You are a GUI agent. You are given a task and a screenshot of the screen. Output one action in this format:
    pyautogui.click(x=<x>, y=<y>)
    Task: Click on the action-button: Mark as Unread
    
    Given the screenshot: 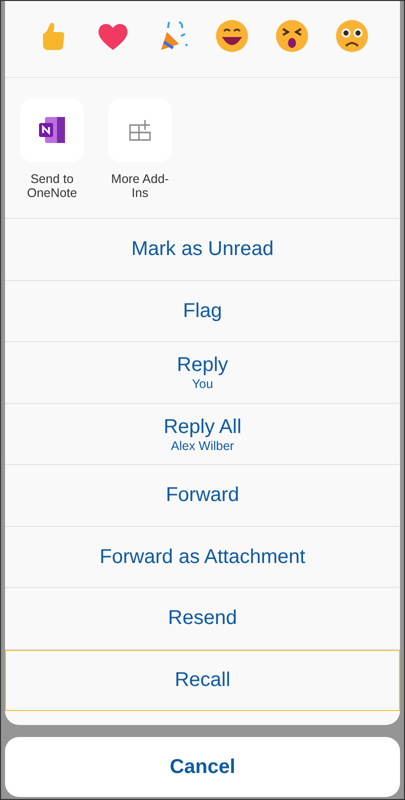 What is the action you would take?
    pyautogui.click(x=202, y=249)
    